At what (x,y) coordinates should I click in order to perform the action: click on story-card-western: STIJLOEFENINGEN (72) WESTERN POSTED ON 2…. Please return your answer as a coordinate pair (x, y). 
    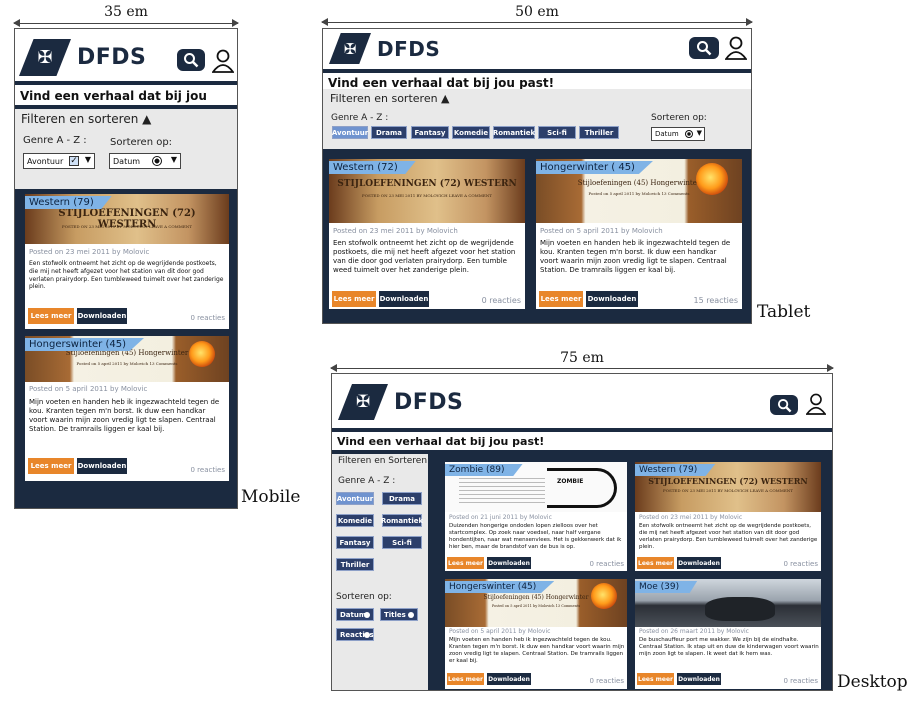
    Looking at the image, I should click on (427, 234).